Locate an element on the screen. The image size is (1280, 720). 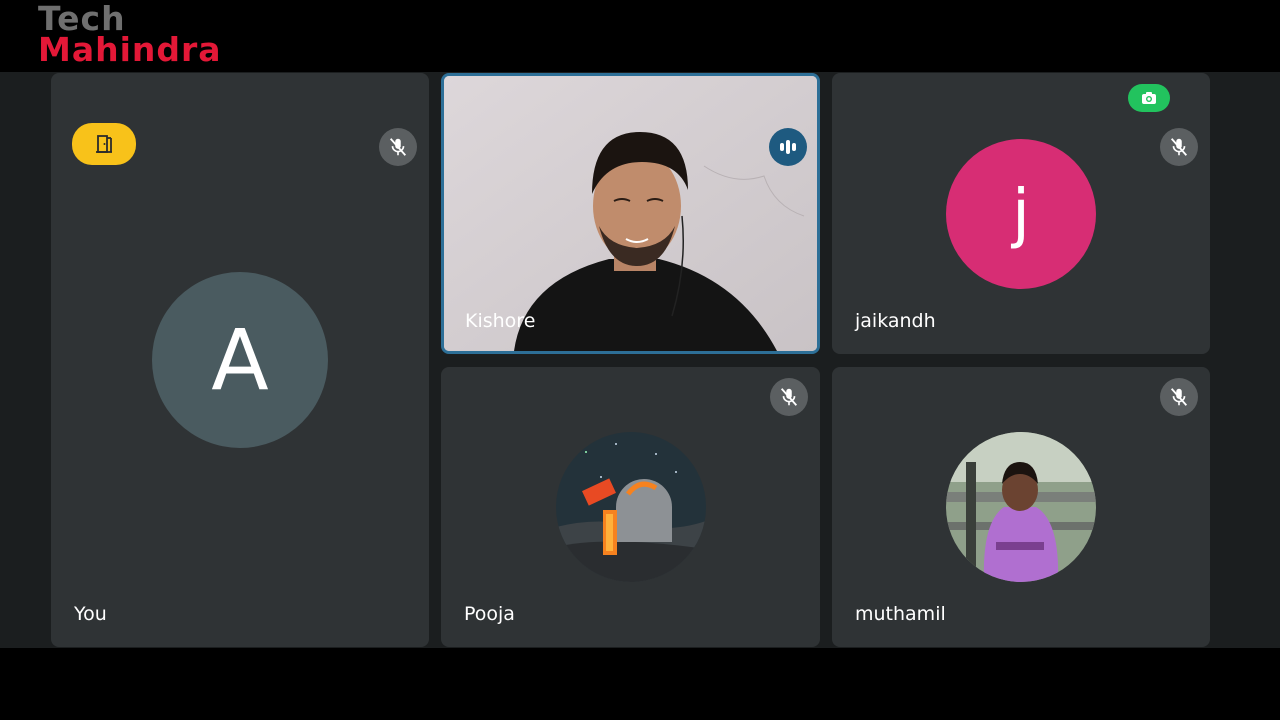
avatar: j is located at coordinates (1021, 214).